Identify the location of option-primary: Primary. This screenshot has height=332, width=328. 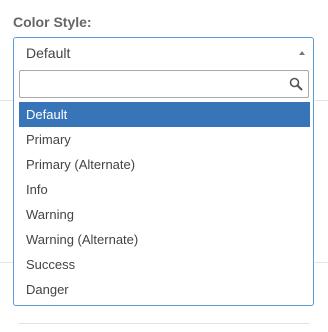
(164, 139).